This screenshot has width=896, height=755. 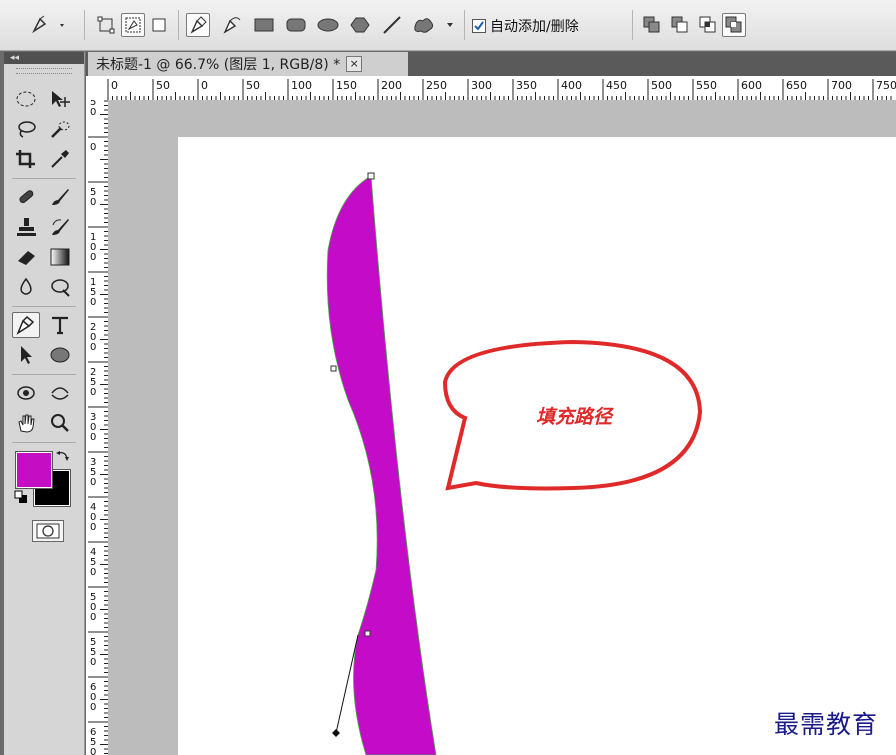 What do you see at coordinates (44, 71) in the screenshot?
I see `panel-grip` at bounding box center [44, 71].